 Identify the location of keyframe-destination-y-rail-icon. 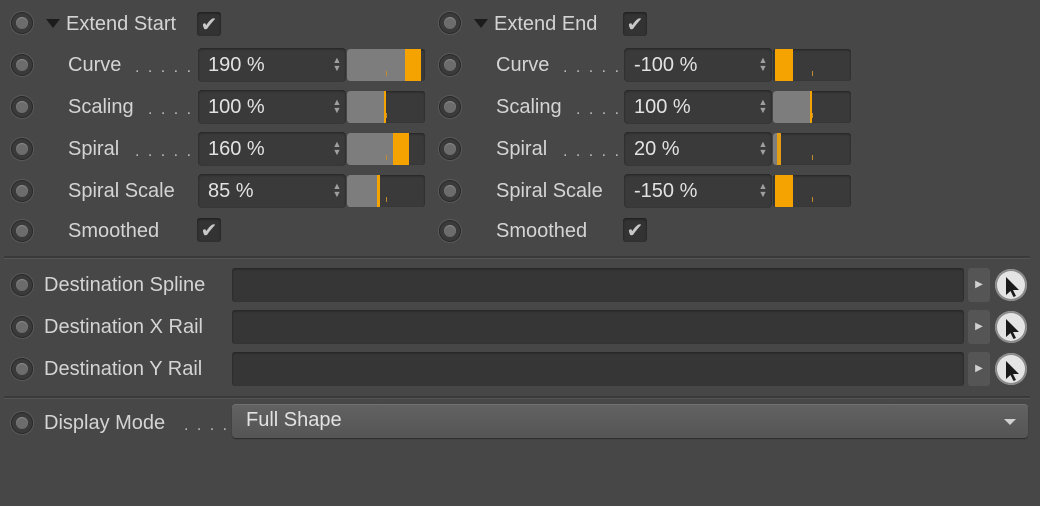
(22, 369).